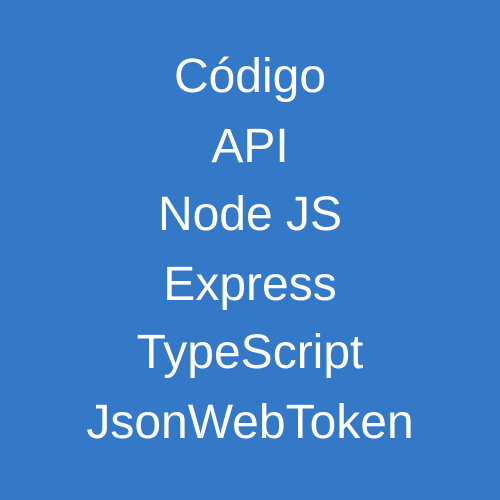 This screenshot has height=500, width=500. I want to click on text-line-api: API, so click(250, 146).